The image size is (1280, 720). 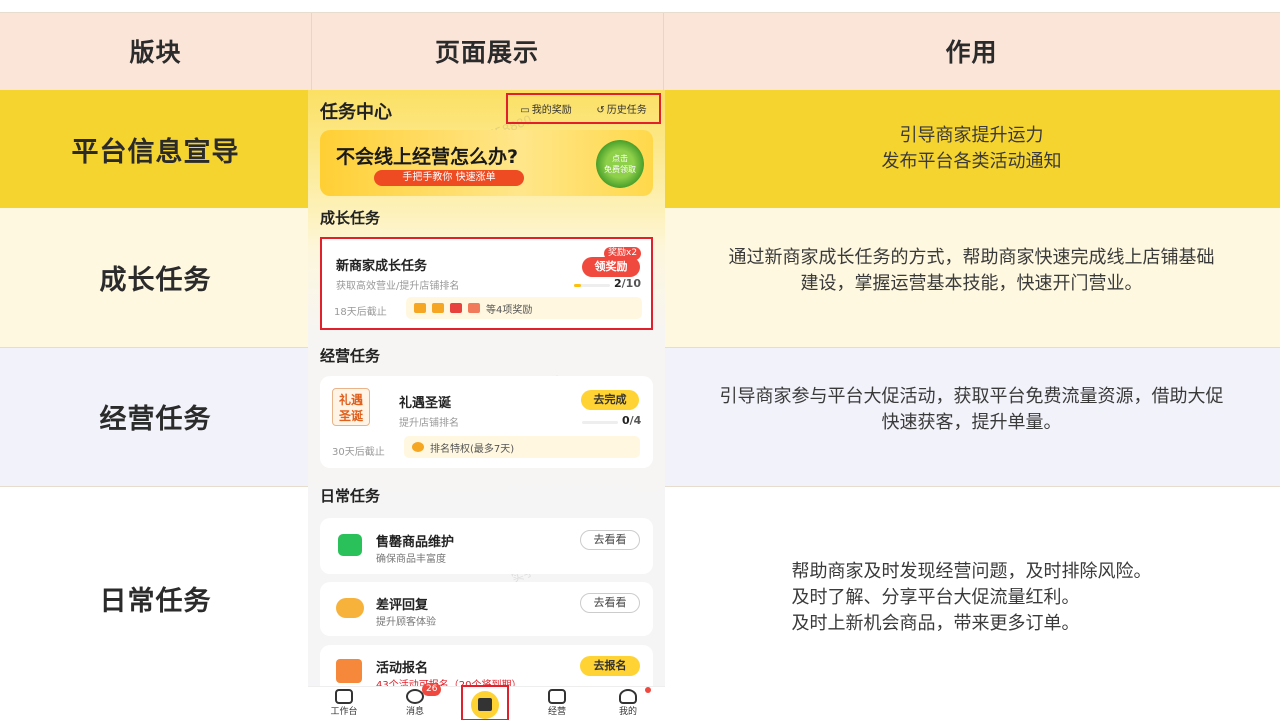 What do you see at coordinates (640, 12) in the screenshot?
I see `row-divider` at bounding box center [640, 12].